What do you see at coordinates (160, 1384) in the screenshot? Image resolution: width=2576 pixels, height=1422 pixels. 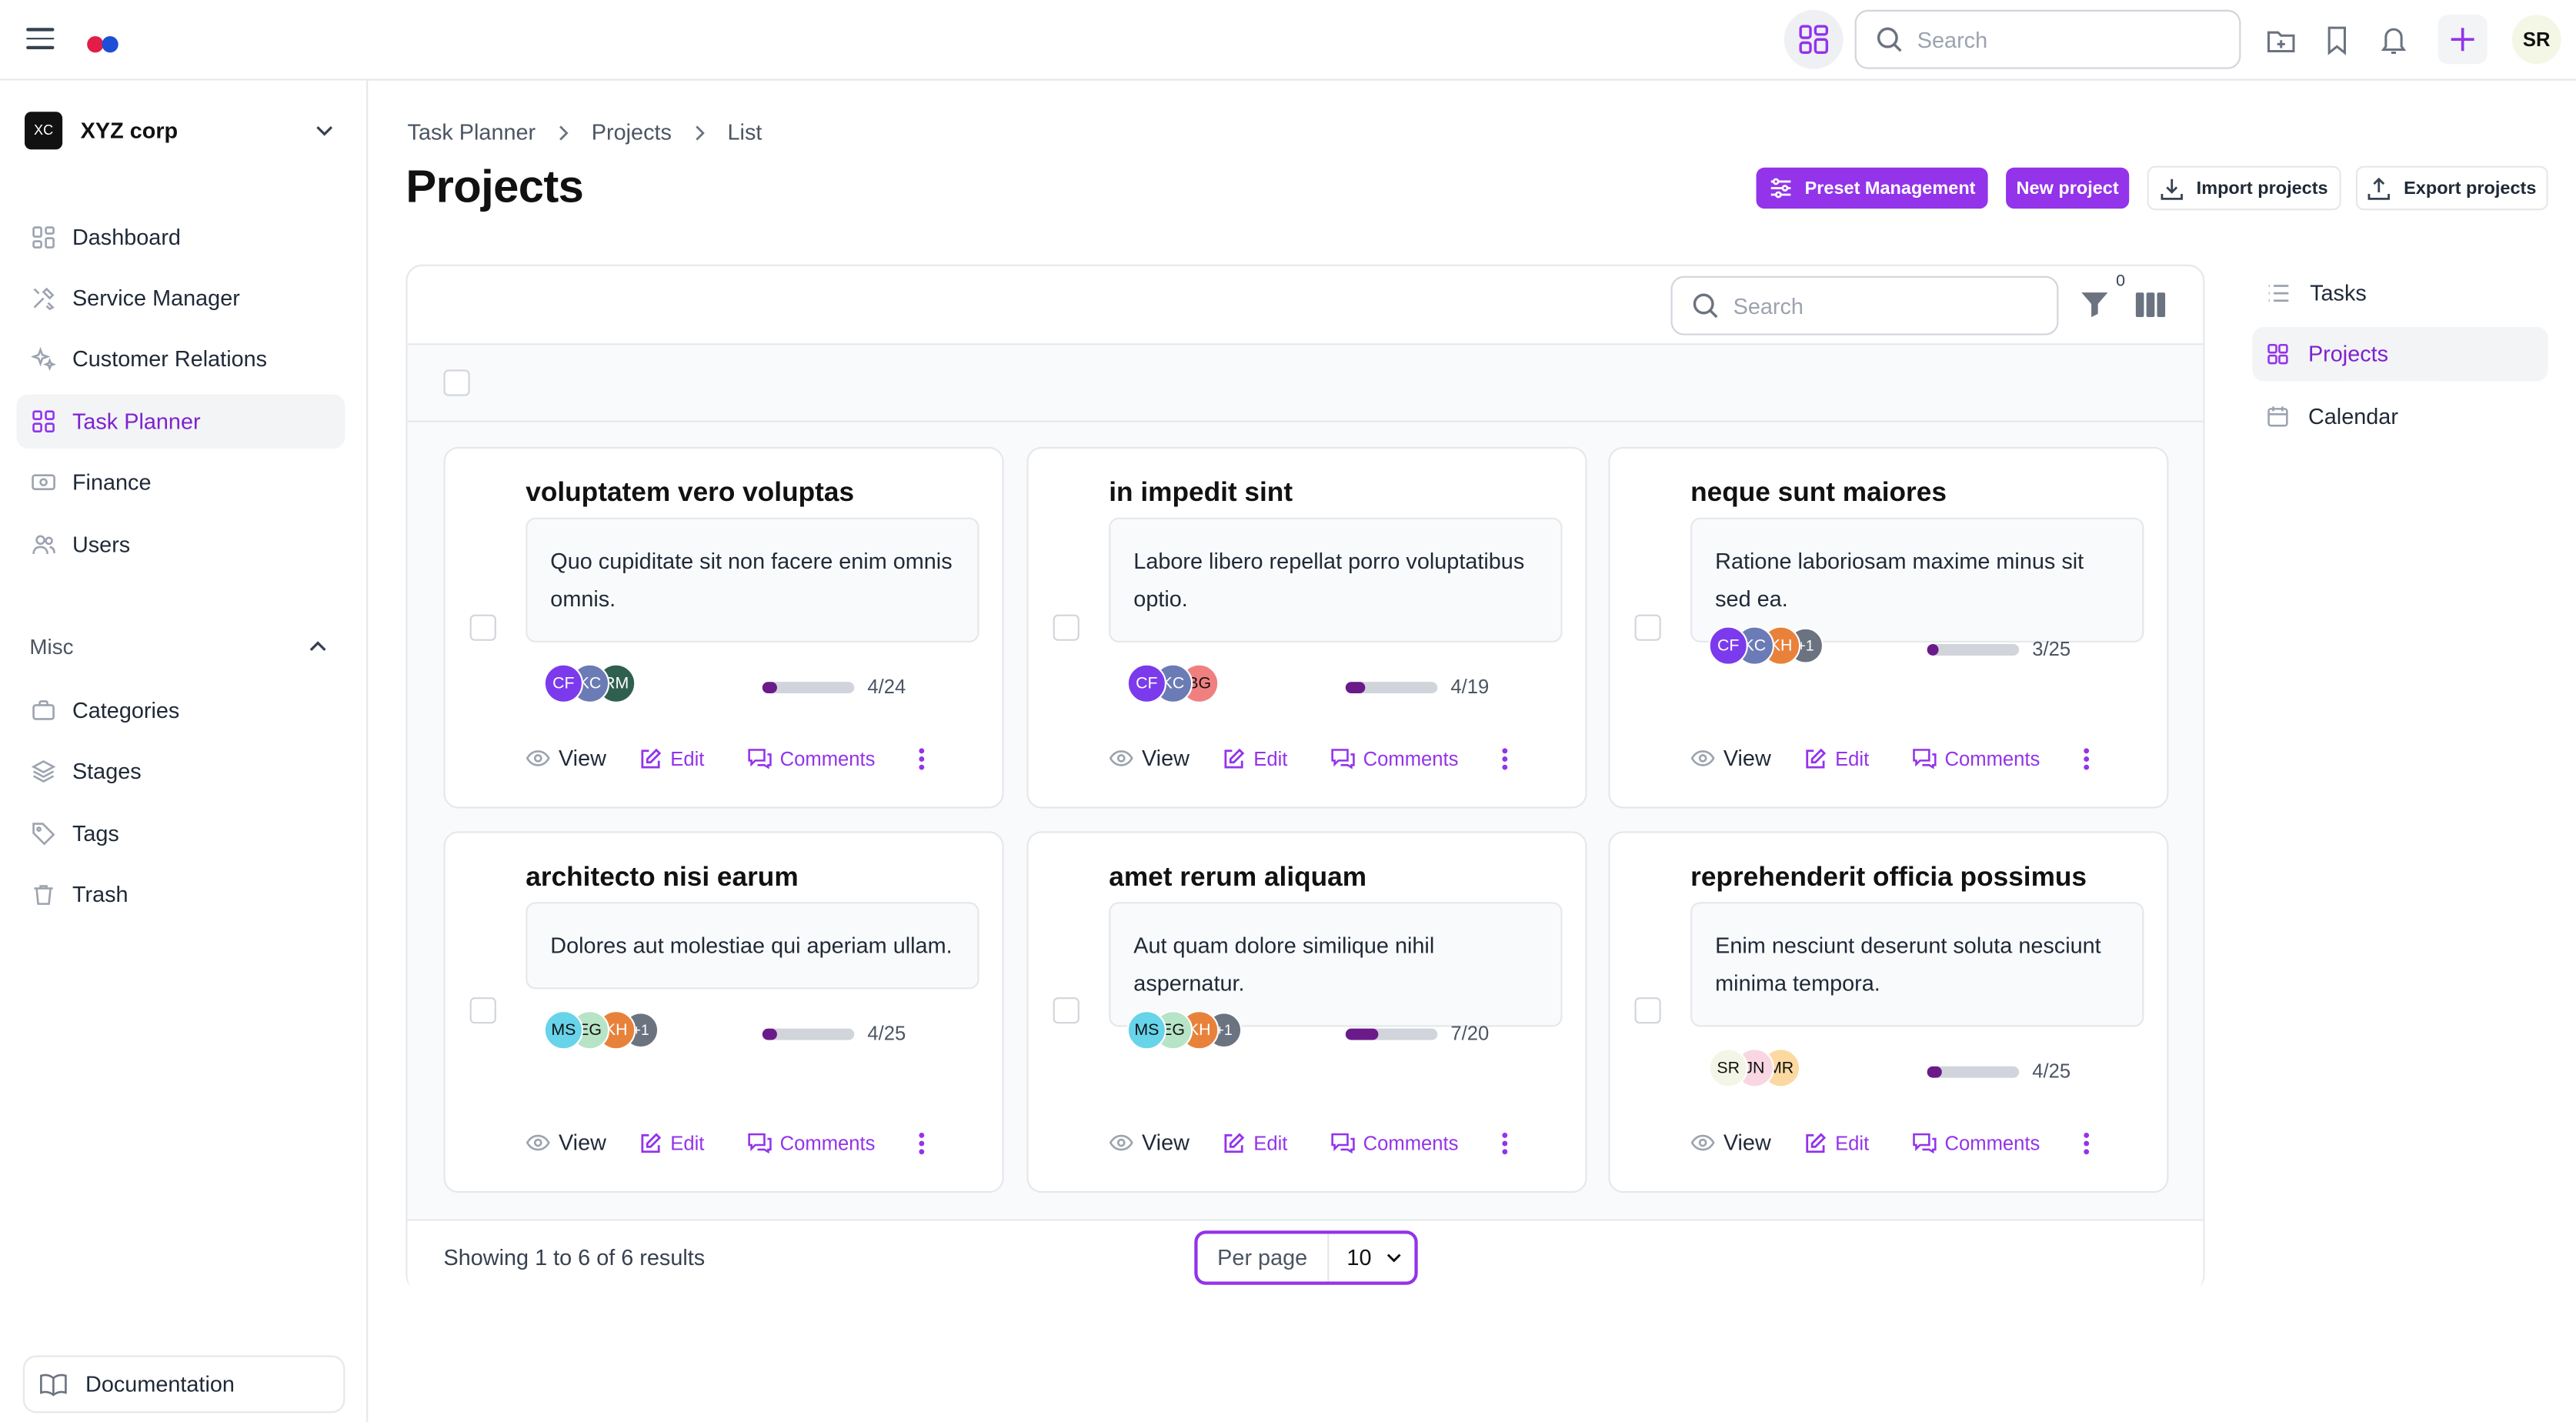 I see `documentation-label: Documentation` at bounding box center [160, 1384].